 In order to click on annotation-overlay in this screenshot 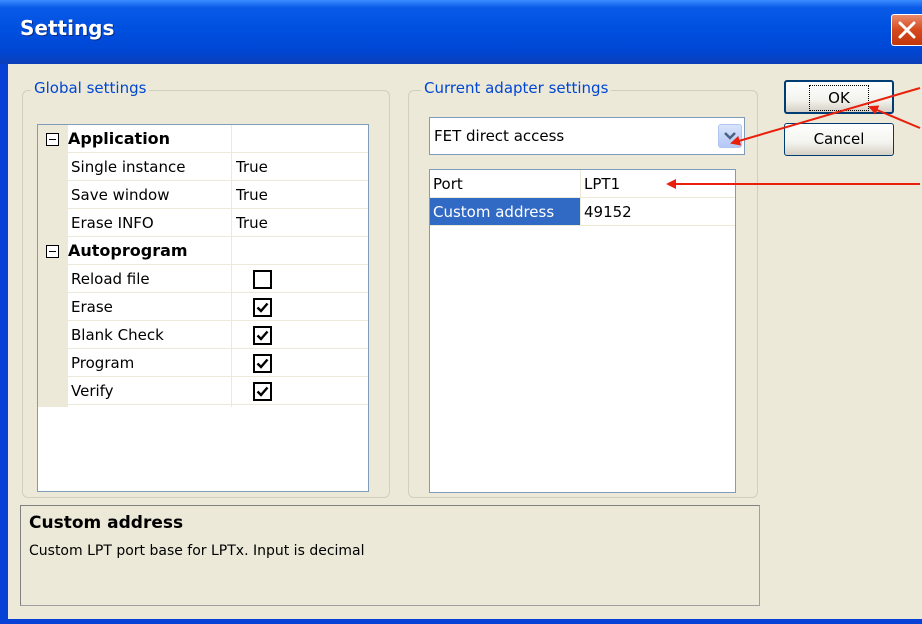, I will do `click(793, 138)`.